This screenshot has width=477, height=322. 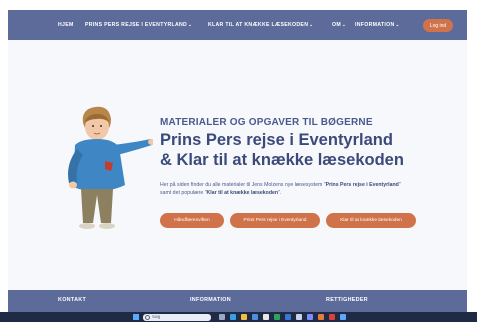 What do you see at coordinates (275, 220) in the screenshot?
I see `prins-pers-button: Prins Pers rejse i Eventyrland` at bounding box center [275, 220].